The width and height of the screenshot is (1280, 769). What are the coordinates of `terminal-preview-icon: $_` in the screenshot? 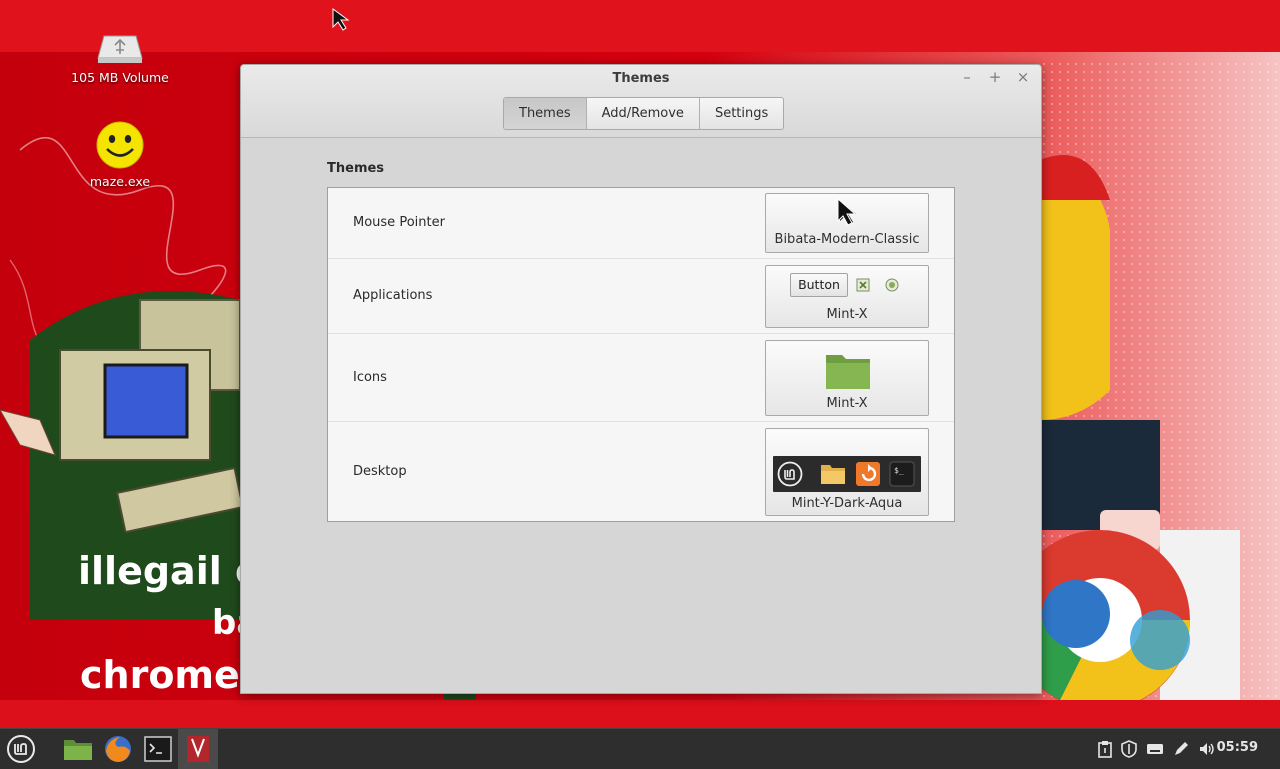 It's located at (902, 474).